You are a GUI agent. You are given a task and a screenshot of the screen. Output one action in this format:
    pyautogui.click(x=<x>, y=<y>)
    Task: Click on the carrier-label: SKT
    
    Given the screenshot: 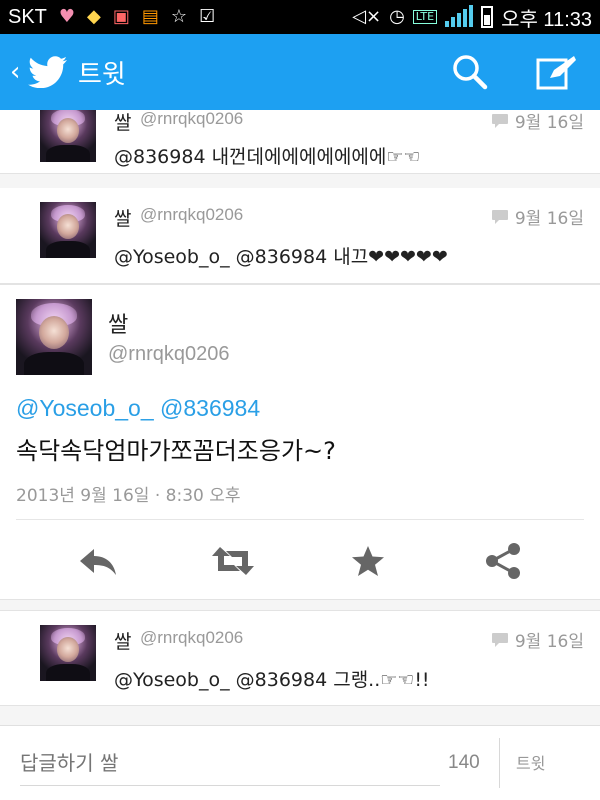 What is the action you would take?
    pyautogui.click(x=27, y=16)
    